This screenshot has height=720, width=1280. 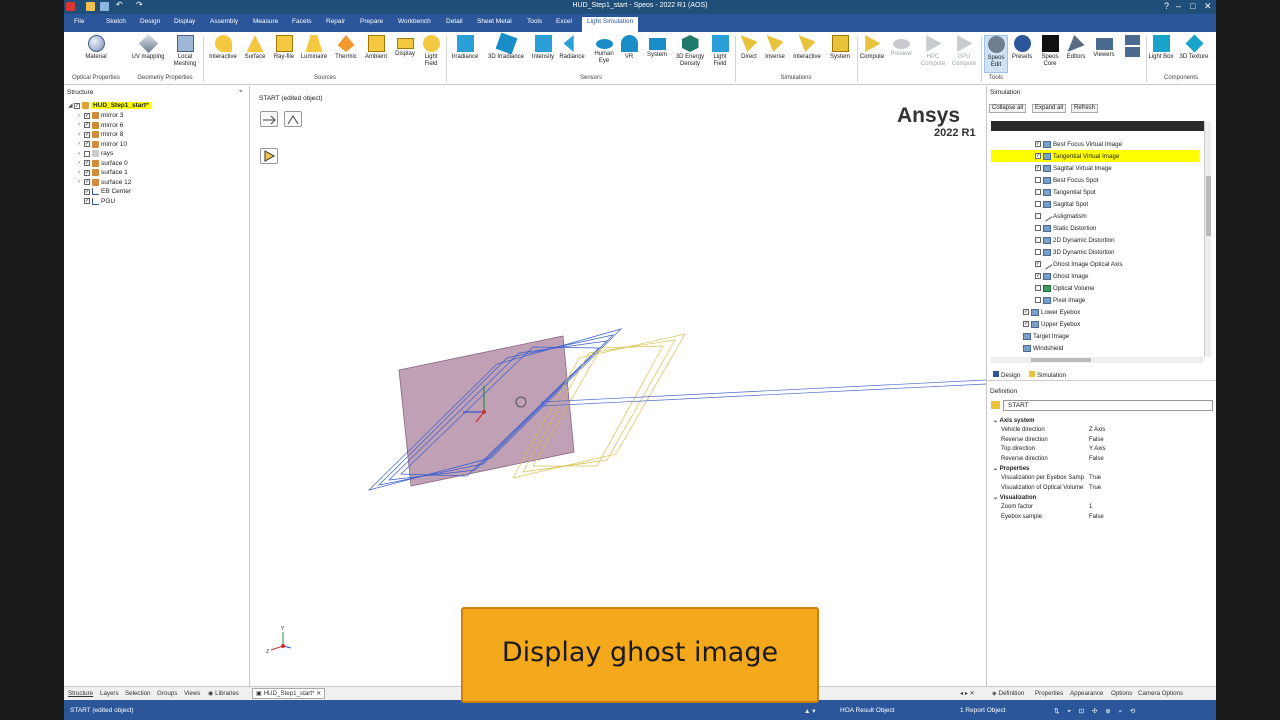 What do you see at coordinates (1050, 51) in the screenshot?
I see `speos-core-button: Speos Core` at bounding box center [1050, 51].